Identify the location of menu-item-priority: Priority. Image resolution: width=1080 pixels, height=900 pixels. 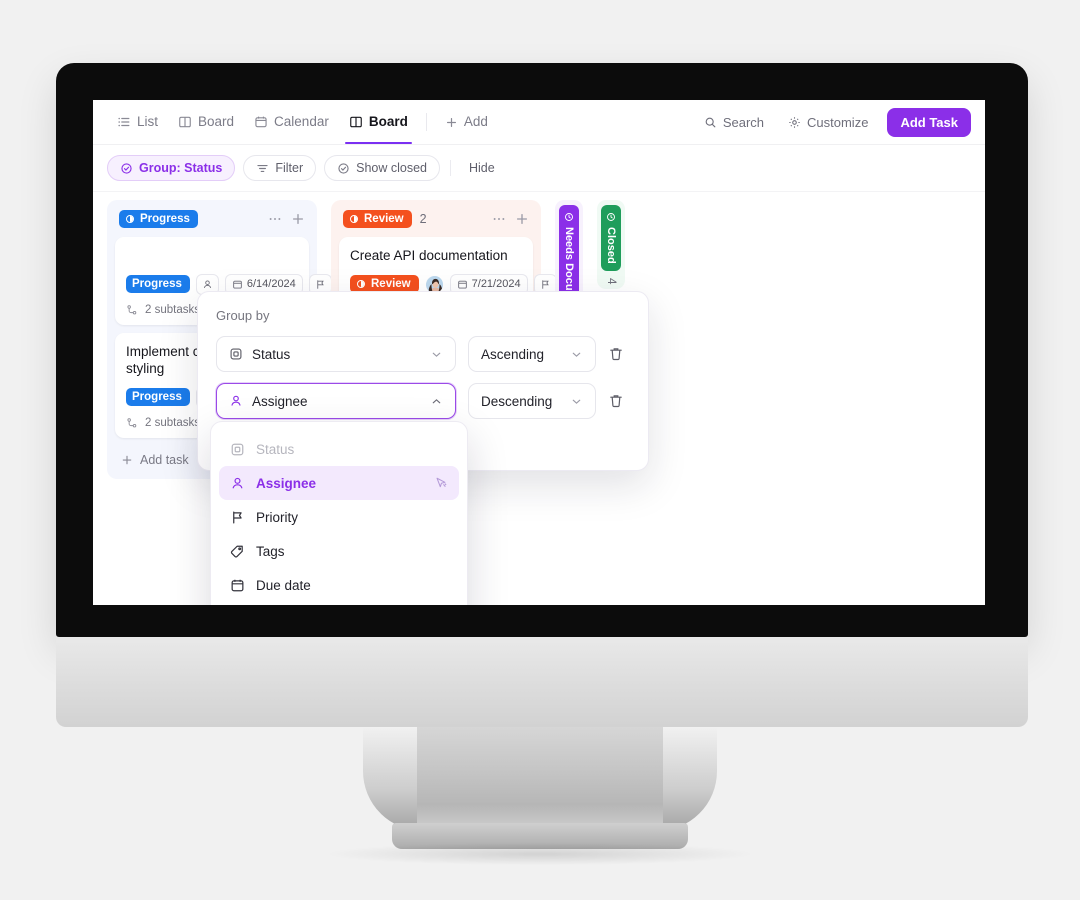
(339, 517).